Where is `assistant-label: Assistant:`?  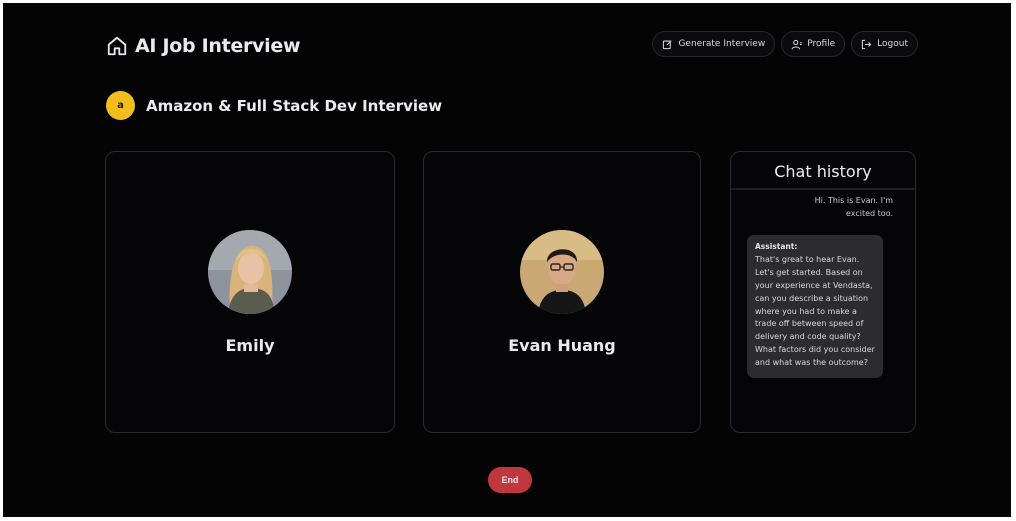 assistant-label: Assistant: is located at coordinates (776, 246).